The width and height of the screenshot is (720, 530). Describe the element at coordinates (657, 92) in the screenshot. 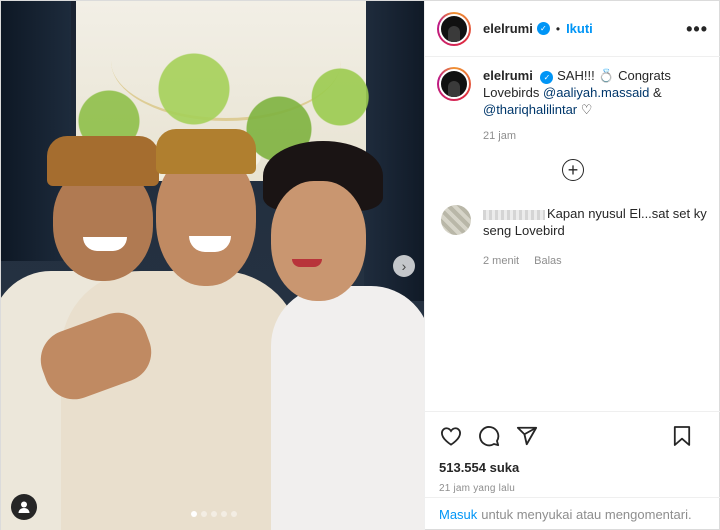

I see `caption-joiner: &` at that location.